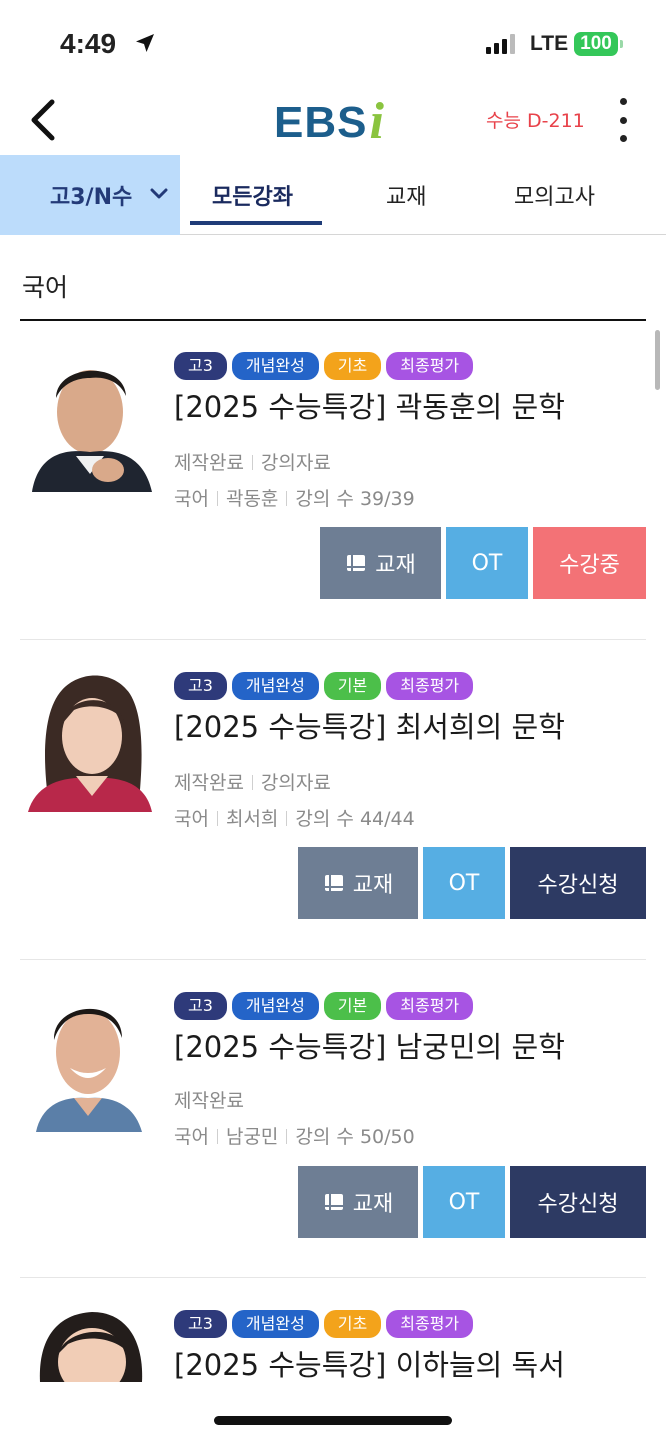  What do you see at coordinates (369, 1362) in the screenshot?
I see `course-title: [2025 수능특강] 이하늘의 독서` at bounding box center [369, 1362].